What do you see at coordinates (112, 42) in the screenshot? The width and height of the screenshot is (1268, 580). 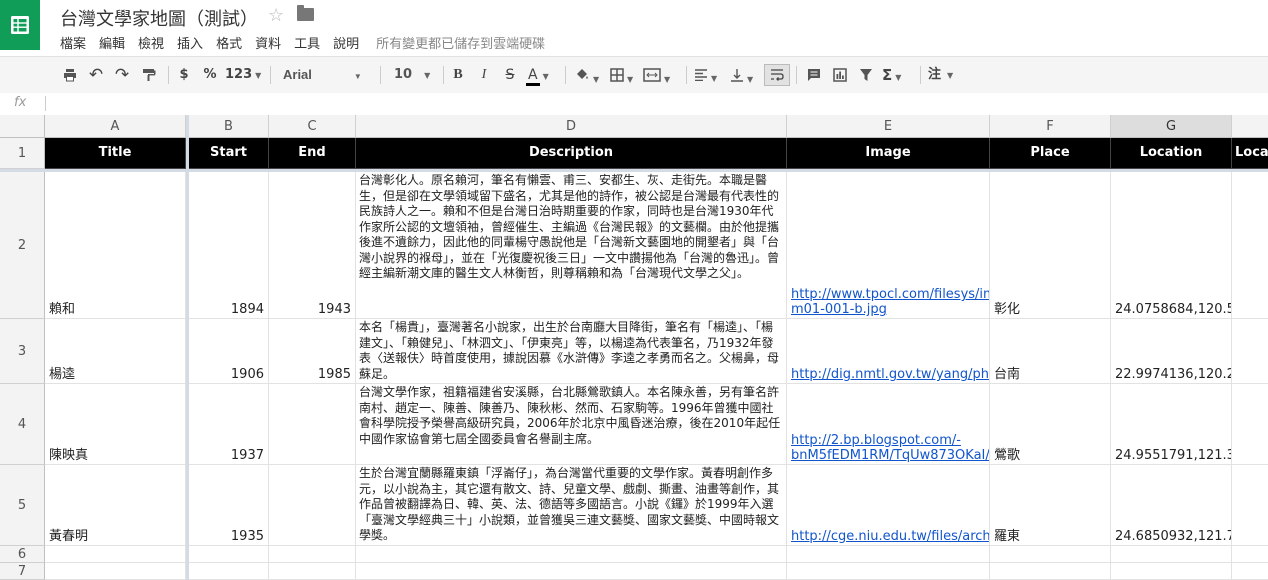 I see `menu-edit: 編輯` at bounding box center [112, 42].